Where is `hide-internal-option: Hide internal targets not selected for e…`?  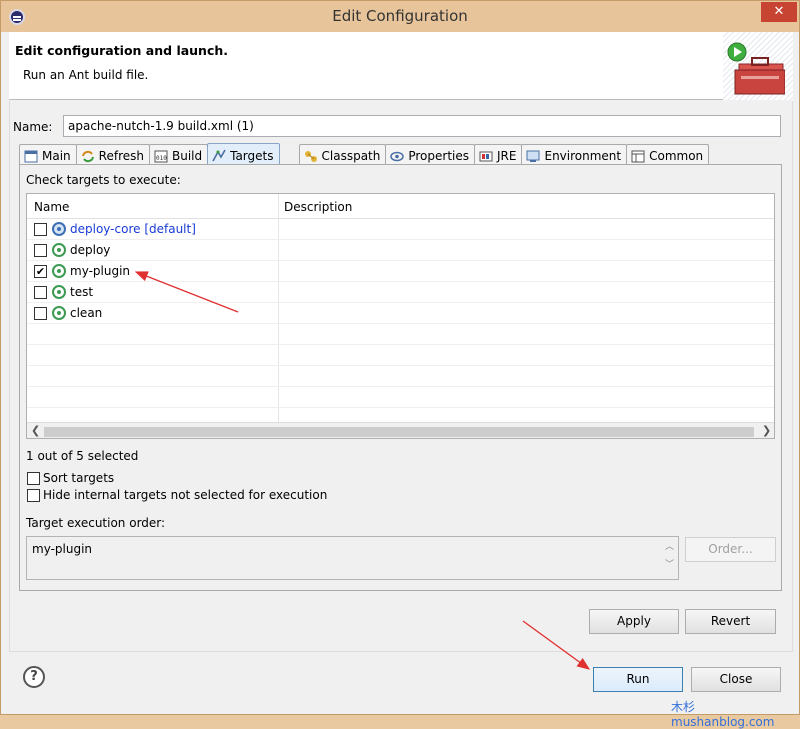 hide-internal-option: Hide internal targets not selected for e… is located at coordinates (177, 495).